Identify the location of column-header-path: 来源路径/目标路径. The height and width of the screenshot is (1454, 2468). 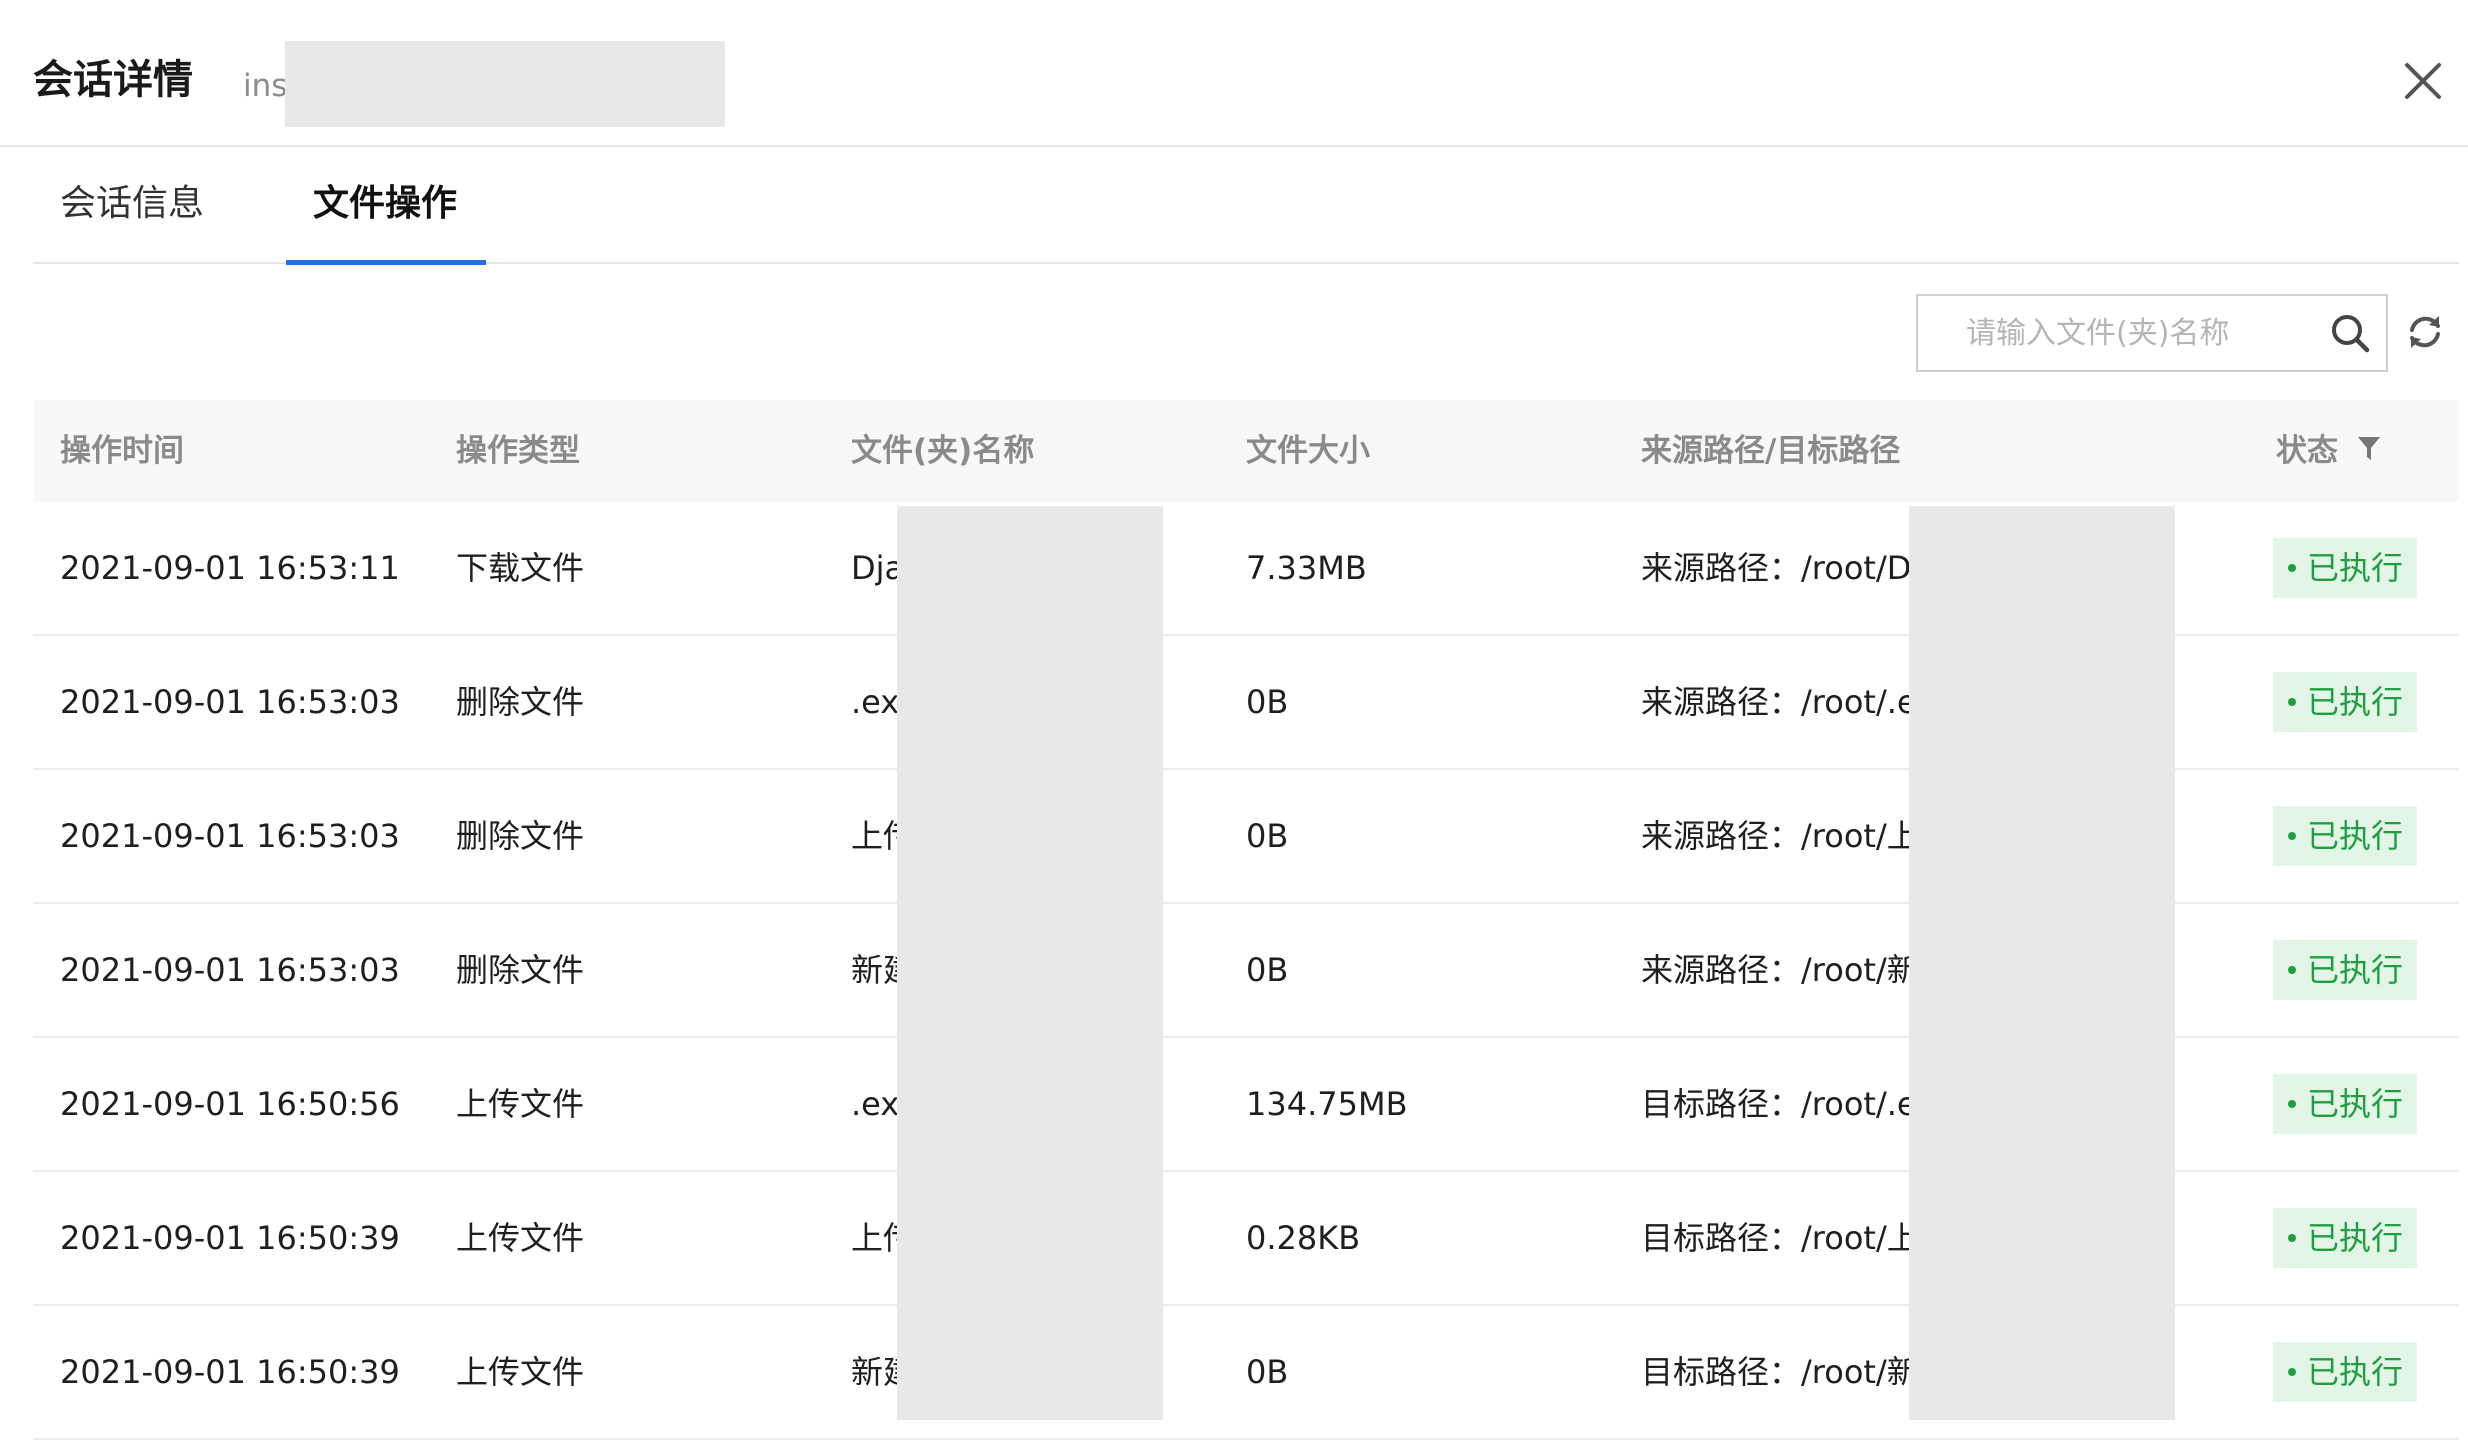
(1771, 451).